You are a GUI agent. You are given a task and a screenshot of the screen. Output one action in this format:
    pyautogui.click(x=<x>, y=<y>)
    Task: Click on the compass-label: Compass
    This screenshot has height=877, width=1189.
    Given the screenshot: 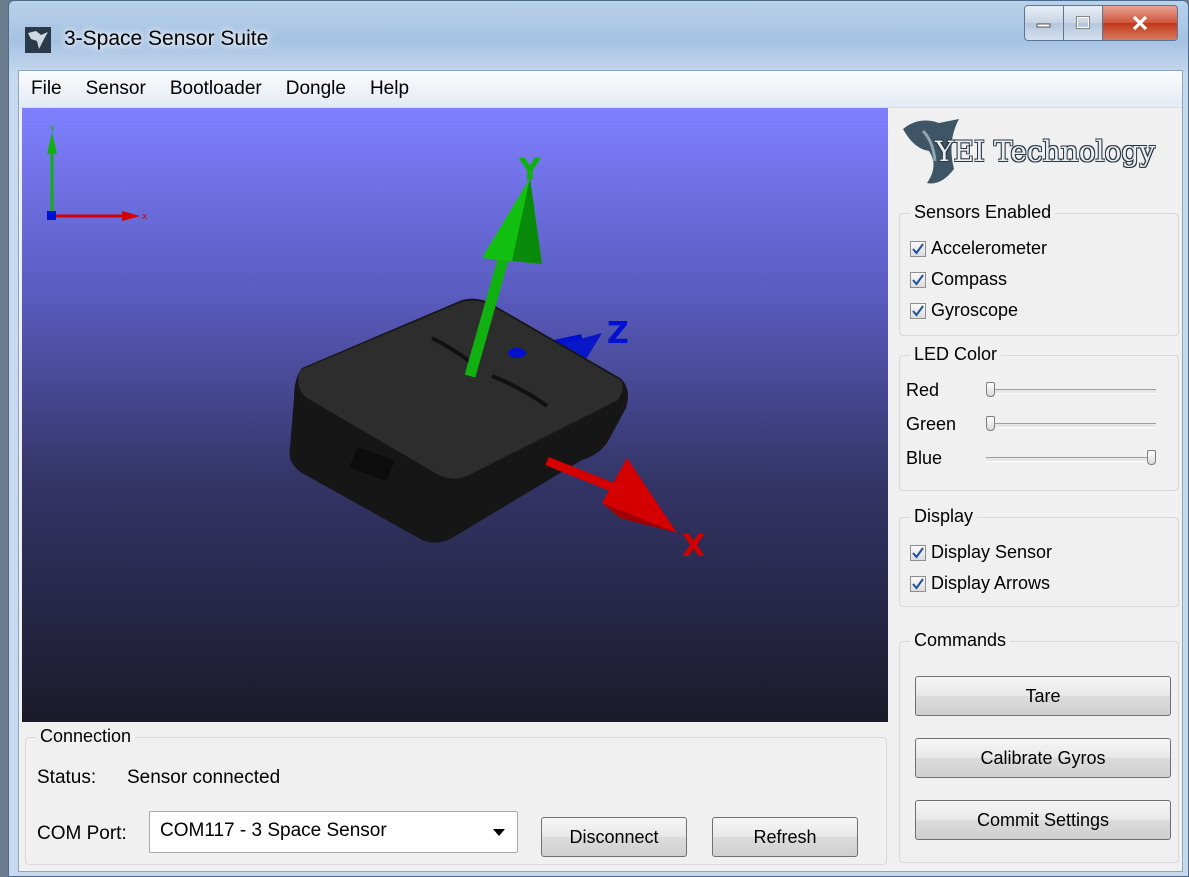 What is the action you would take?
    pyautogui.click(x=969, y=279)
    